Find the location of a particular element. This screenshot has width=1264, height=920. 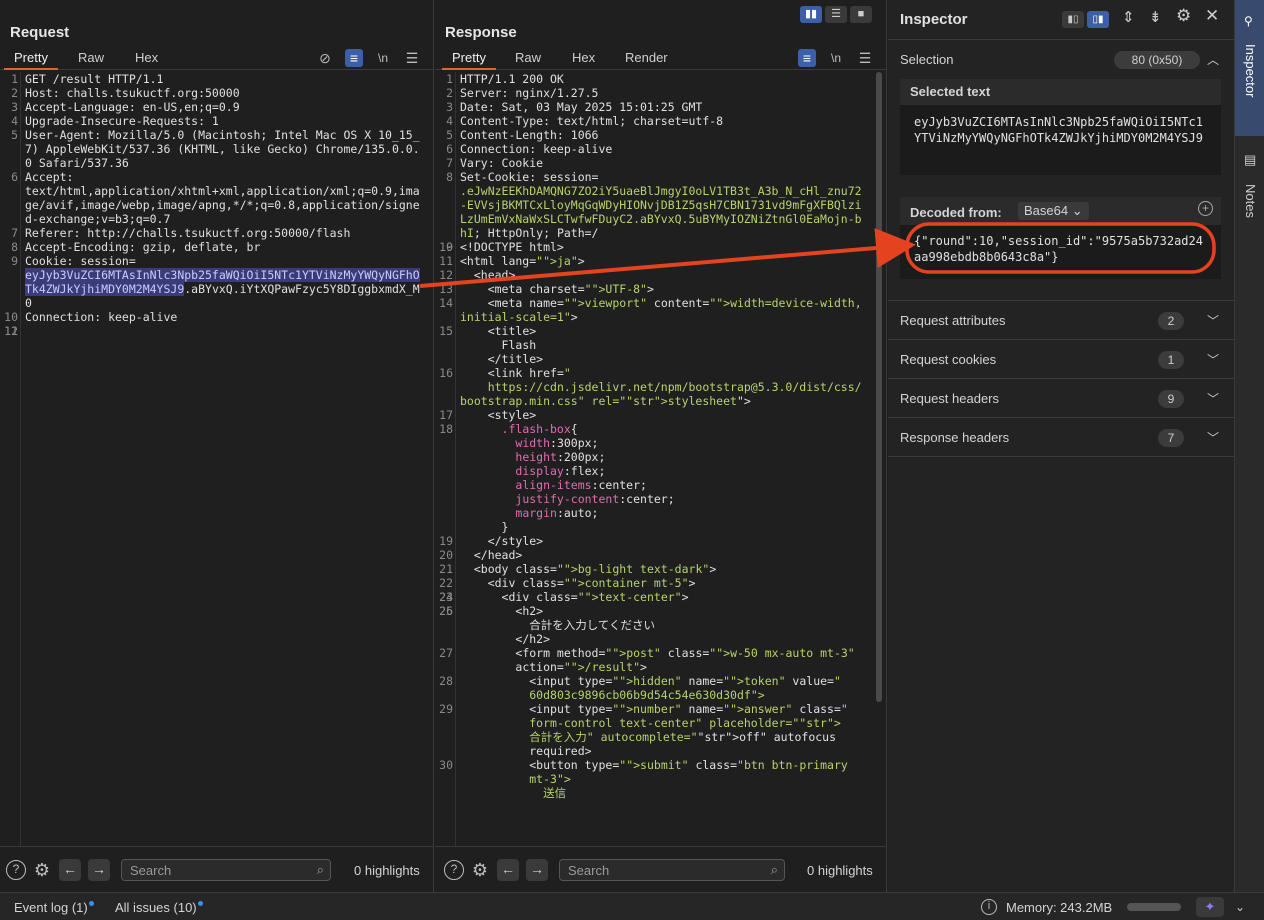

selection-label: Selection is located at coordinates (927, 59).